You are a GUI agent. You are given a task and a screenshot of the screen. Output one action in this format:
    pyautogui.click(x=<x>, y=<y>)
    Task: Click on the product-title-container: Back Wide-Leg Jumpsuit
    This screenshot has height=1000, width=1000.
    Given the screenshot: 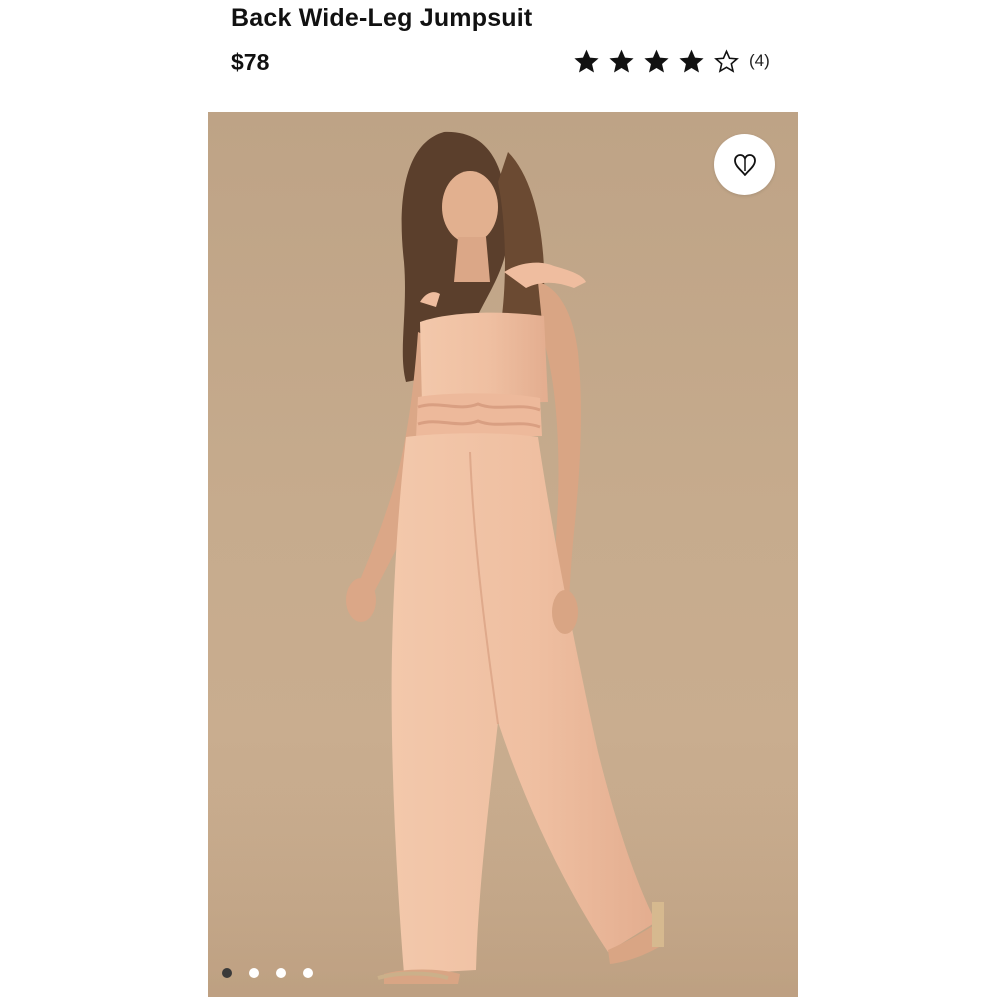 What is the action you would take?
    pyautogui.click(x=511, y=18)
    